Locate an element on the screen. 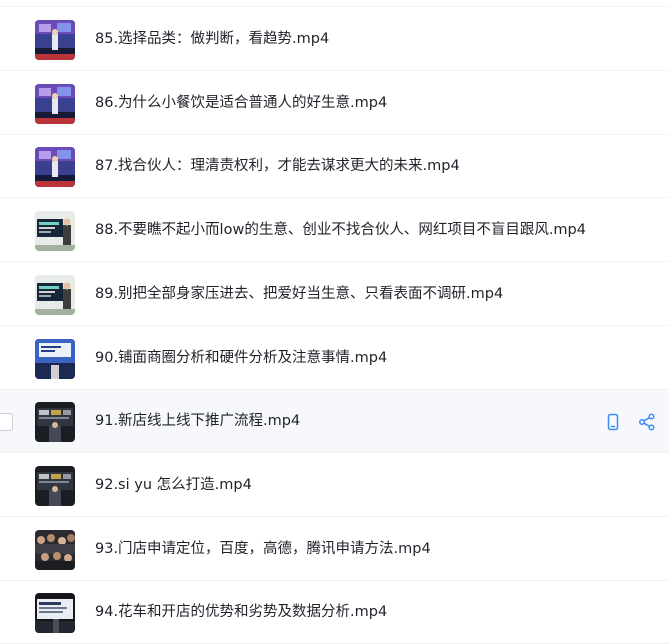 This screenshot has height=644, width=669. file-row: 89.别把全部身家压进去、把爱好当生意、只看表面不调研.mp4 is located at coordinates (334, 294).